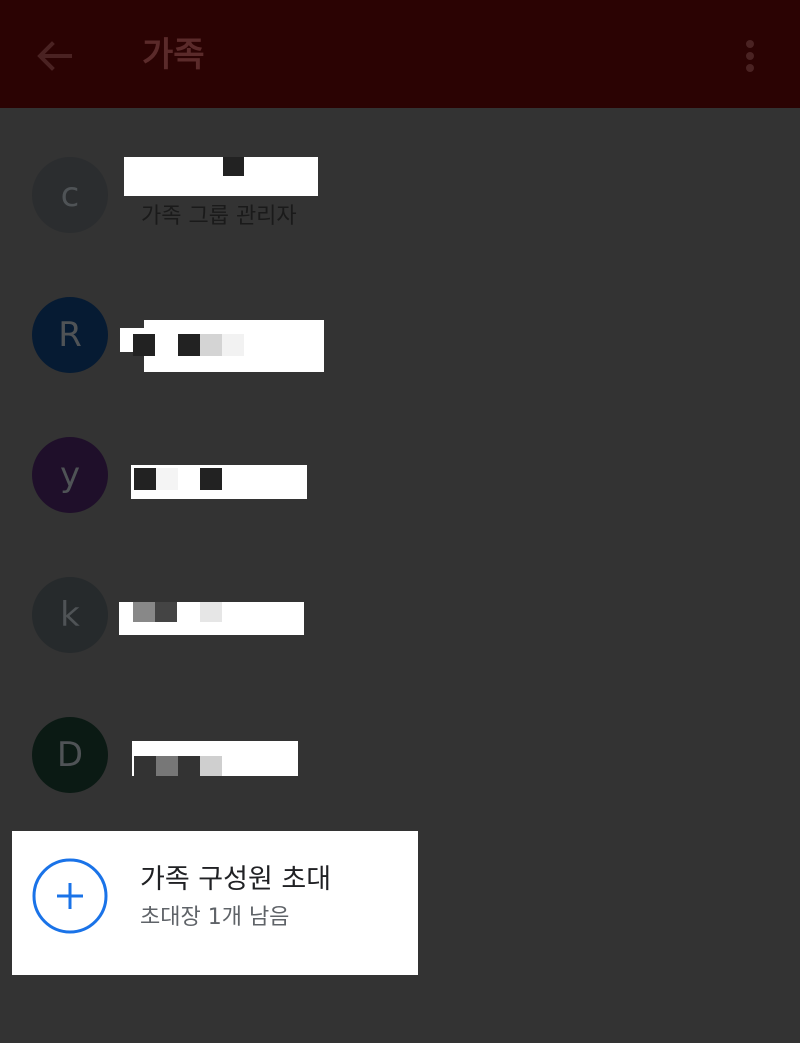 The width and height of the screenshot is (800, 1043). I want to click on avatar: k, so click(70, 615).